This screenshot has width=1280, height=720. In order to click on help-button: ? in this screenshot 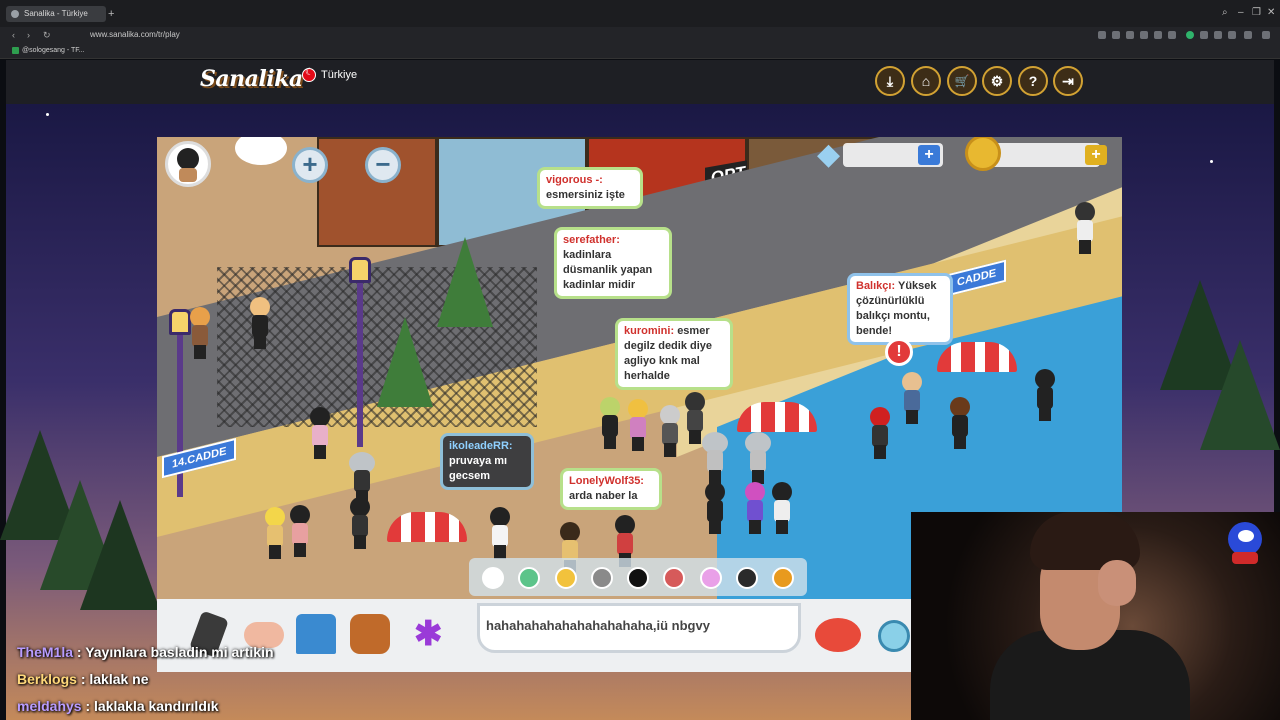, I will do `click(1033, 81)`.